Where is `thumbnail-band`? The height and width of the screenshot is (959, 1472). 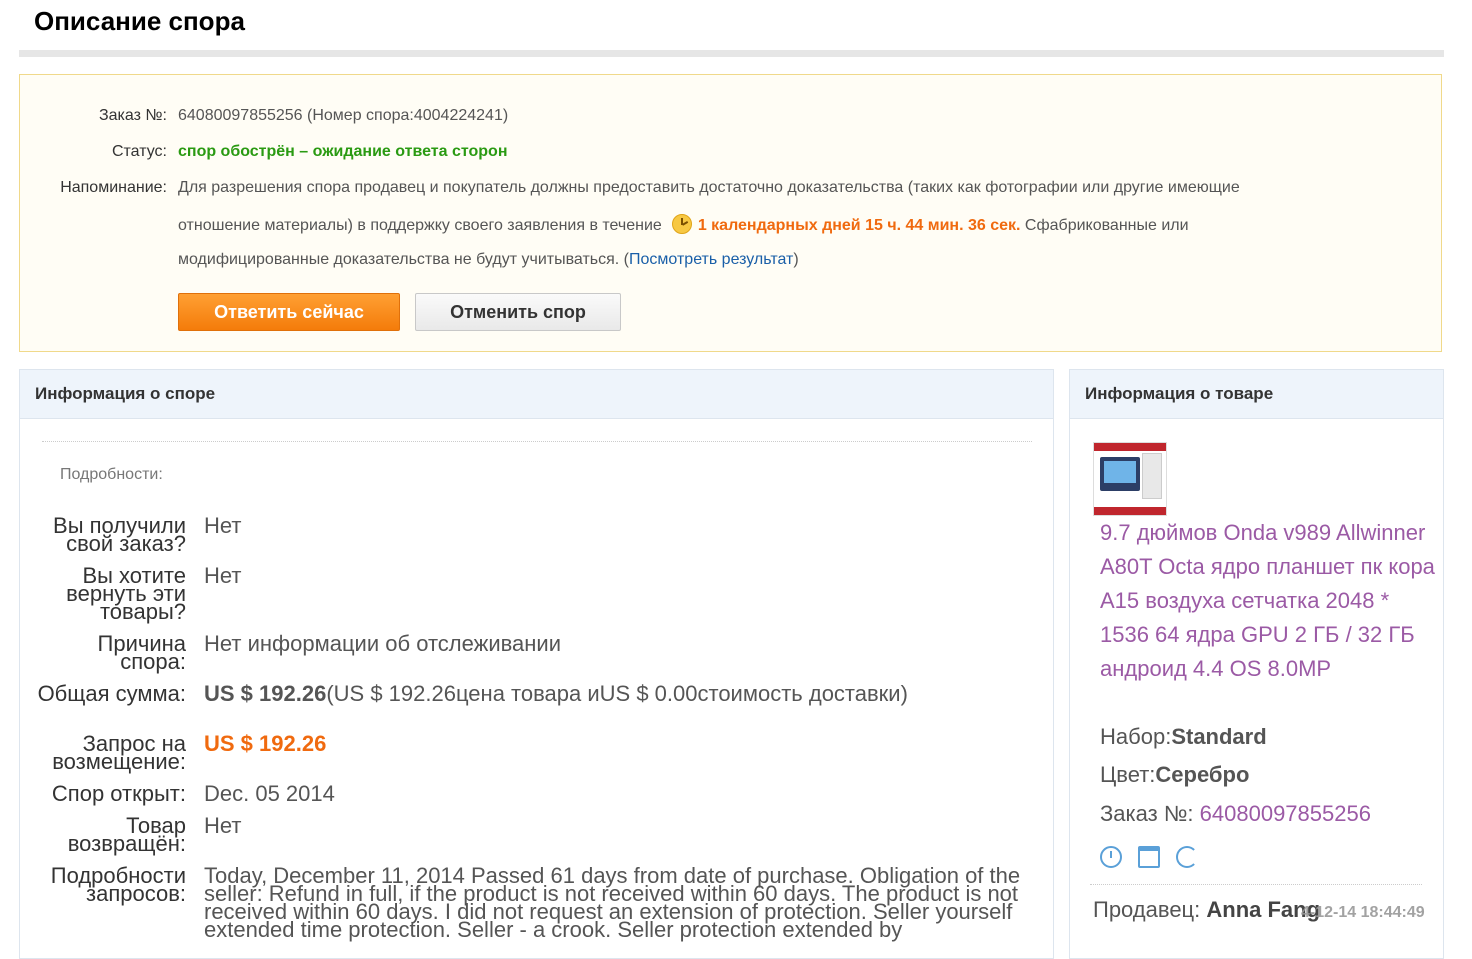
thumbnail-band is located at coordinates (1130, 447).